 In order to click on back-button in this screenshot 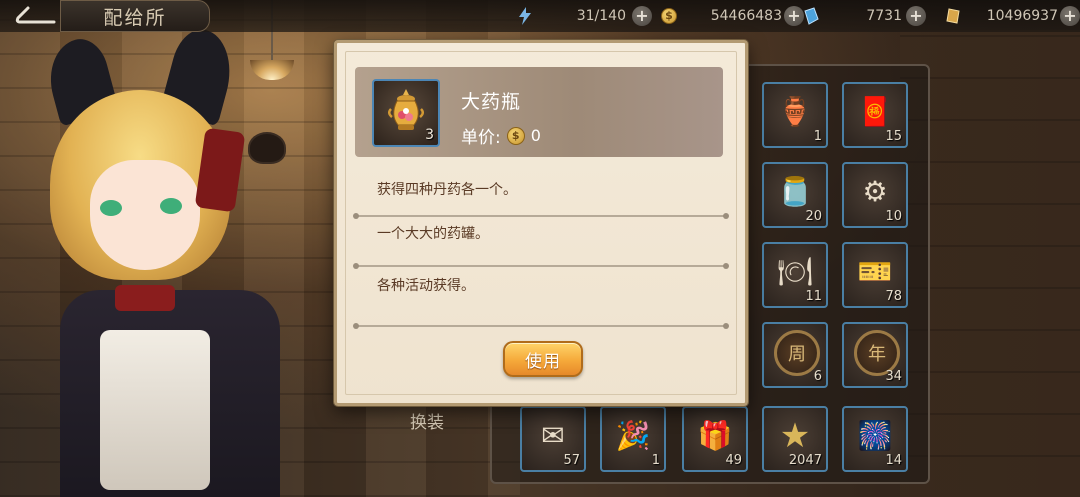, I will do `click(32, 15)`.